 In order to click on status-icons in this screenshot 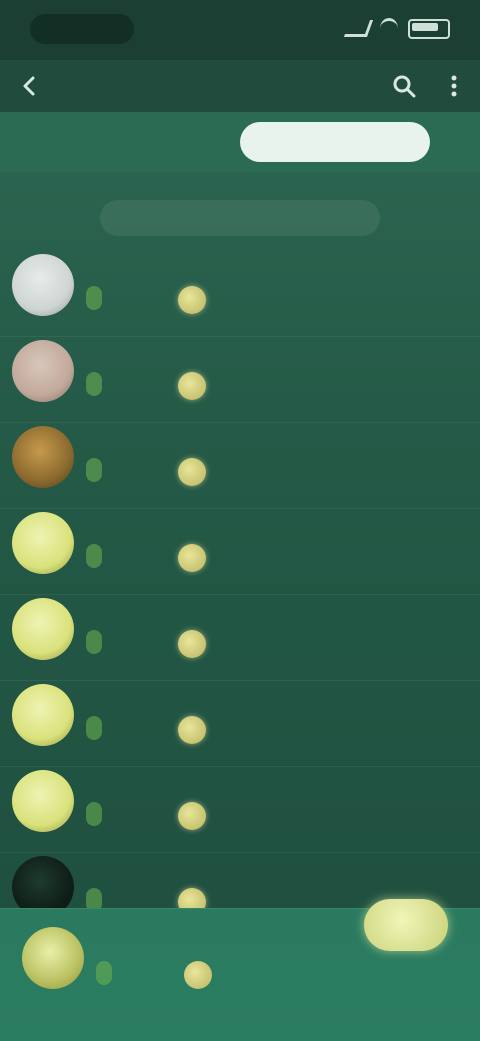, I will do `click(396, 28)`.